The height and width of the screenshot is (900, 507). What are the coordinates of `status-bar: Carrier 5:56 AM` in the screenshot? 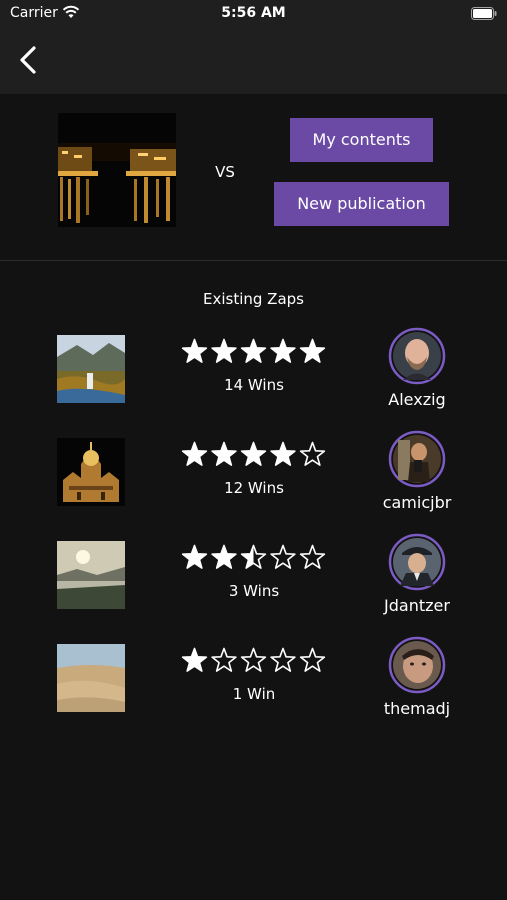 It's located at (253, 14).